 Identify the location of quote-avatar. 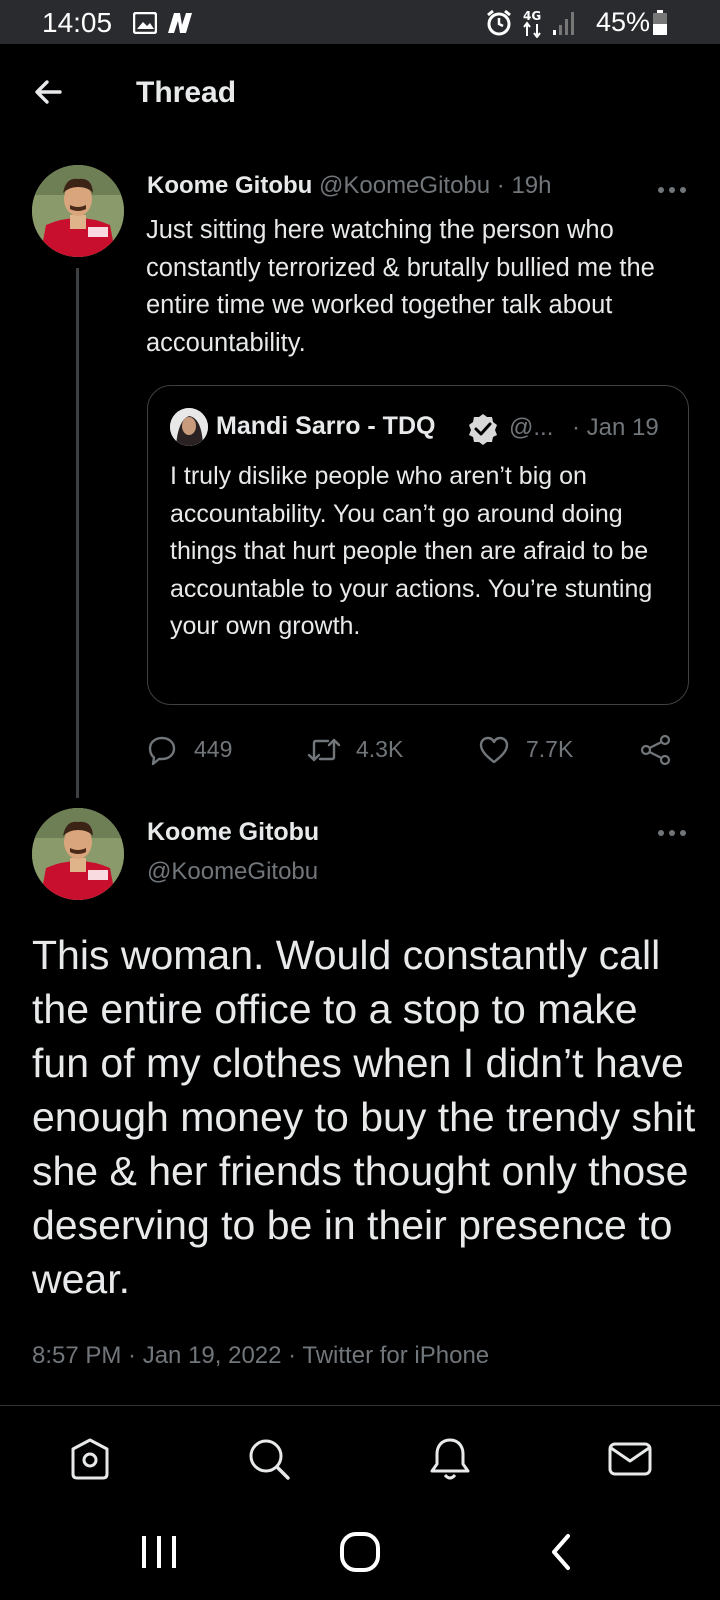
(189, 427).